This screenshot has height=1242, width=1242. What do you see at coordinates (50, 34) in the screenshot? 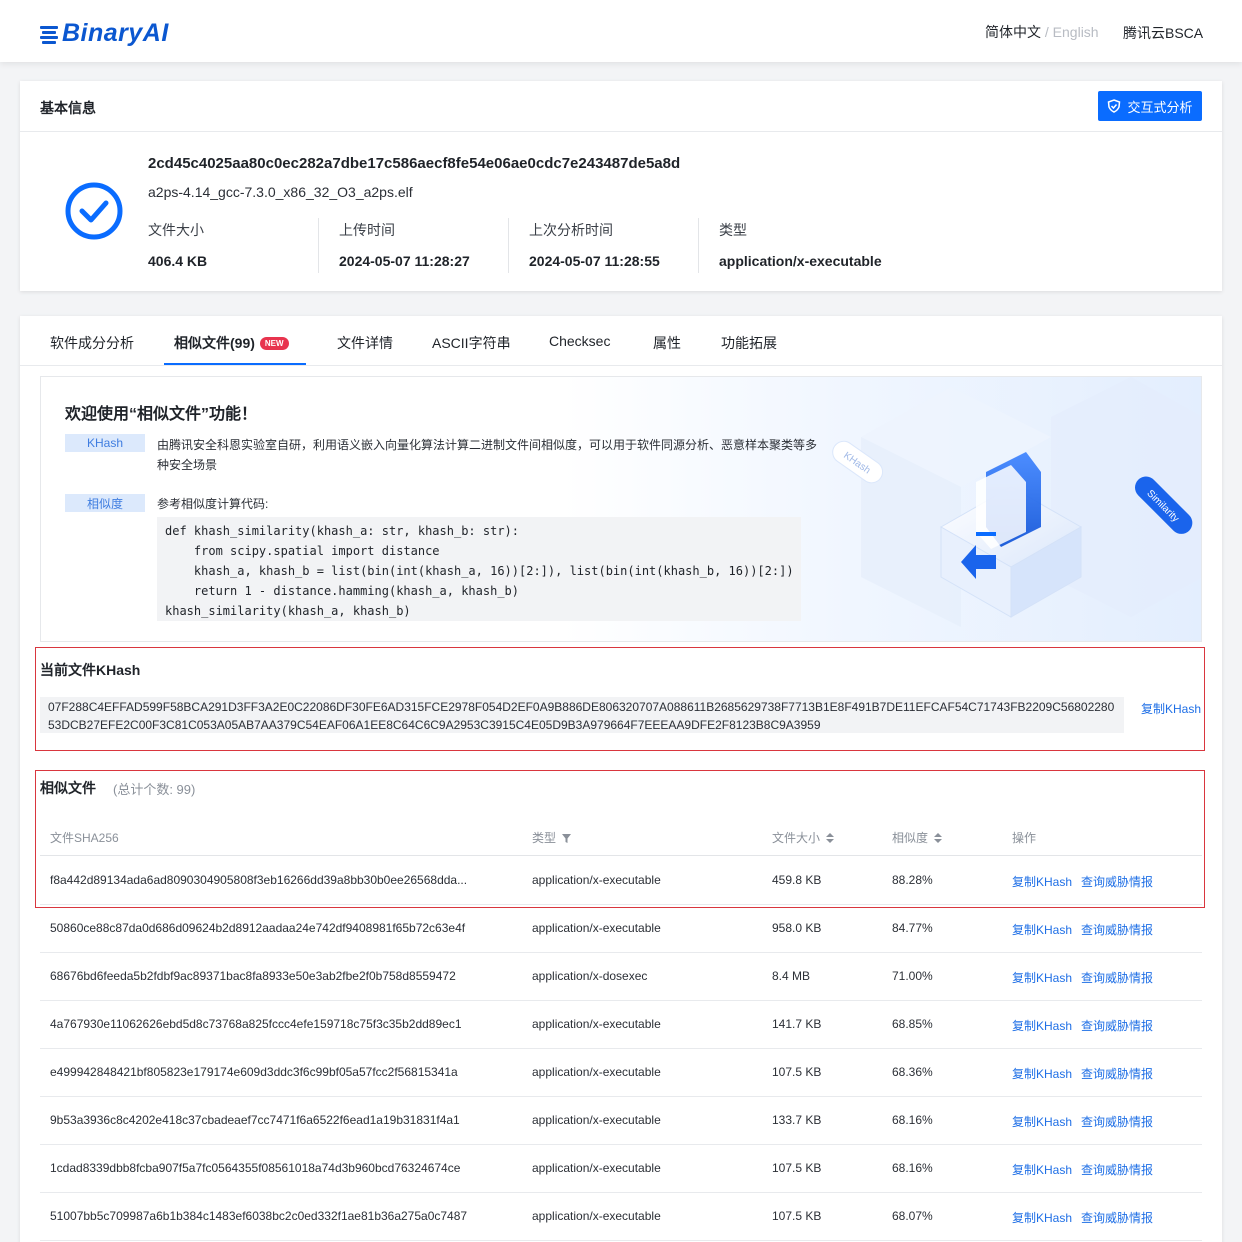
I see `logo-mark-icon` at bounding box center [50, 34].